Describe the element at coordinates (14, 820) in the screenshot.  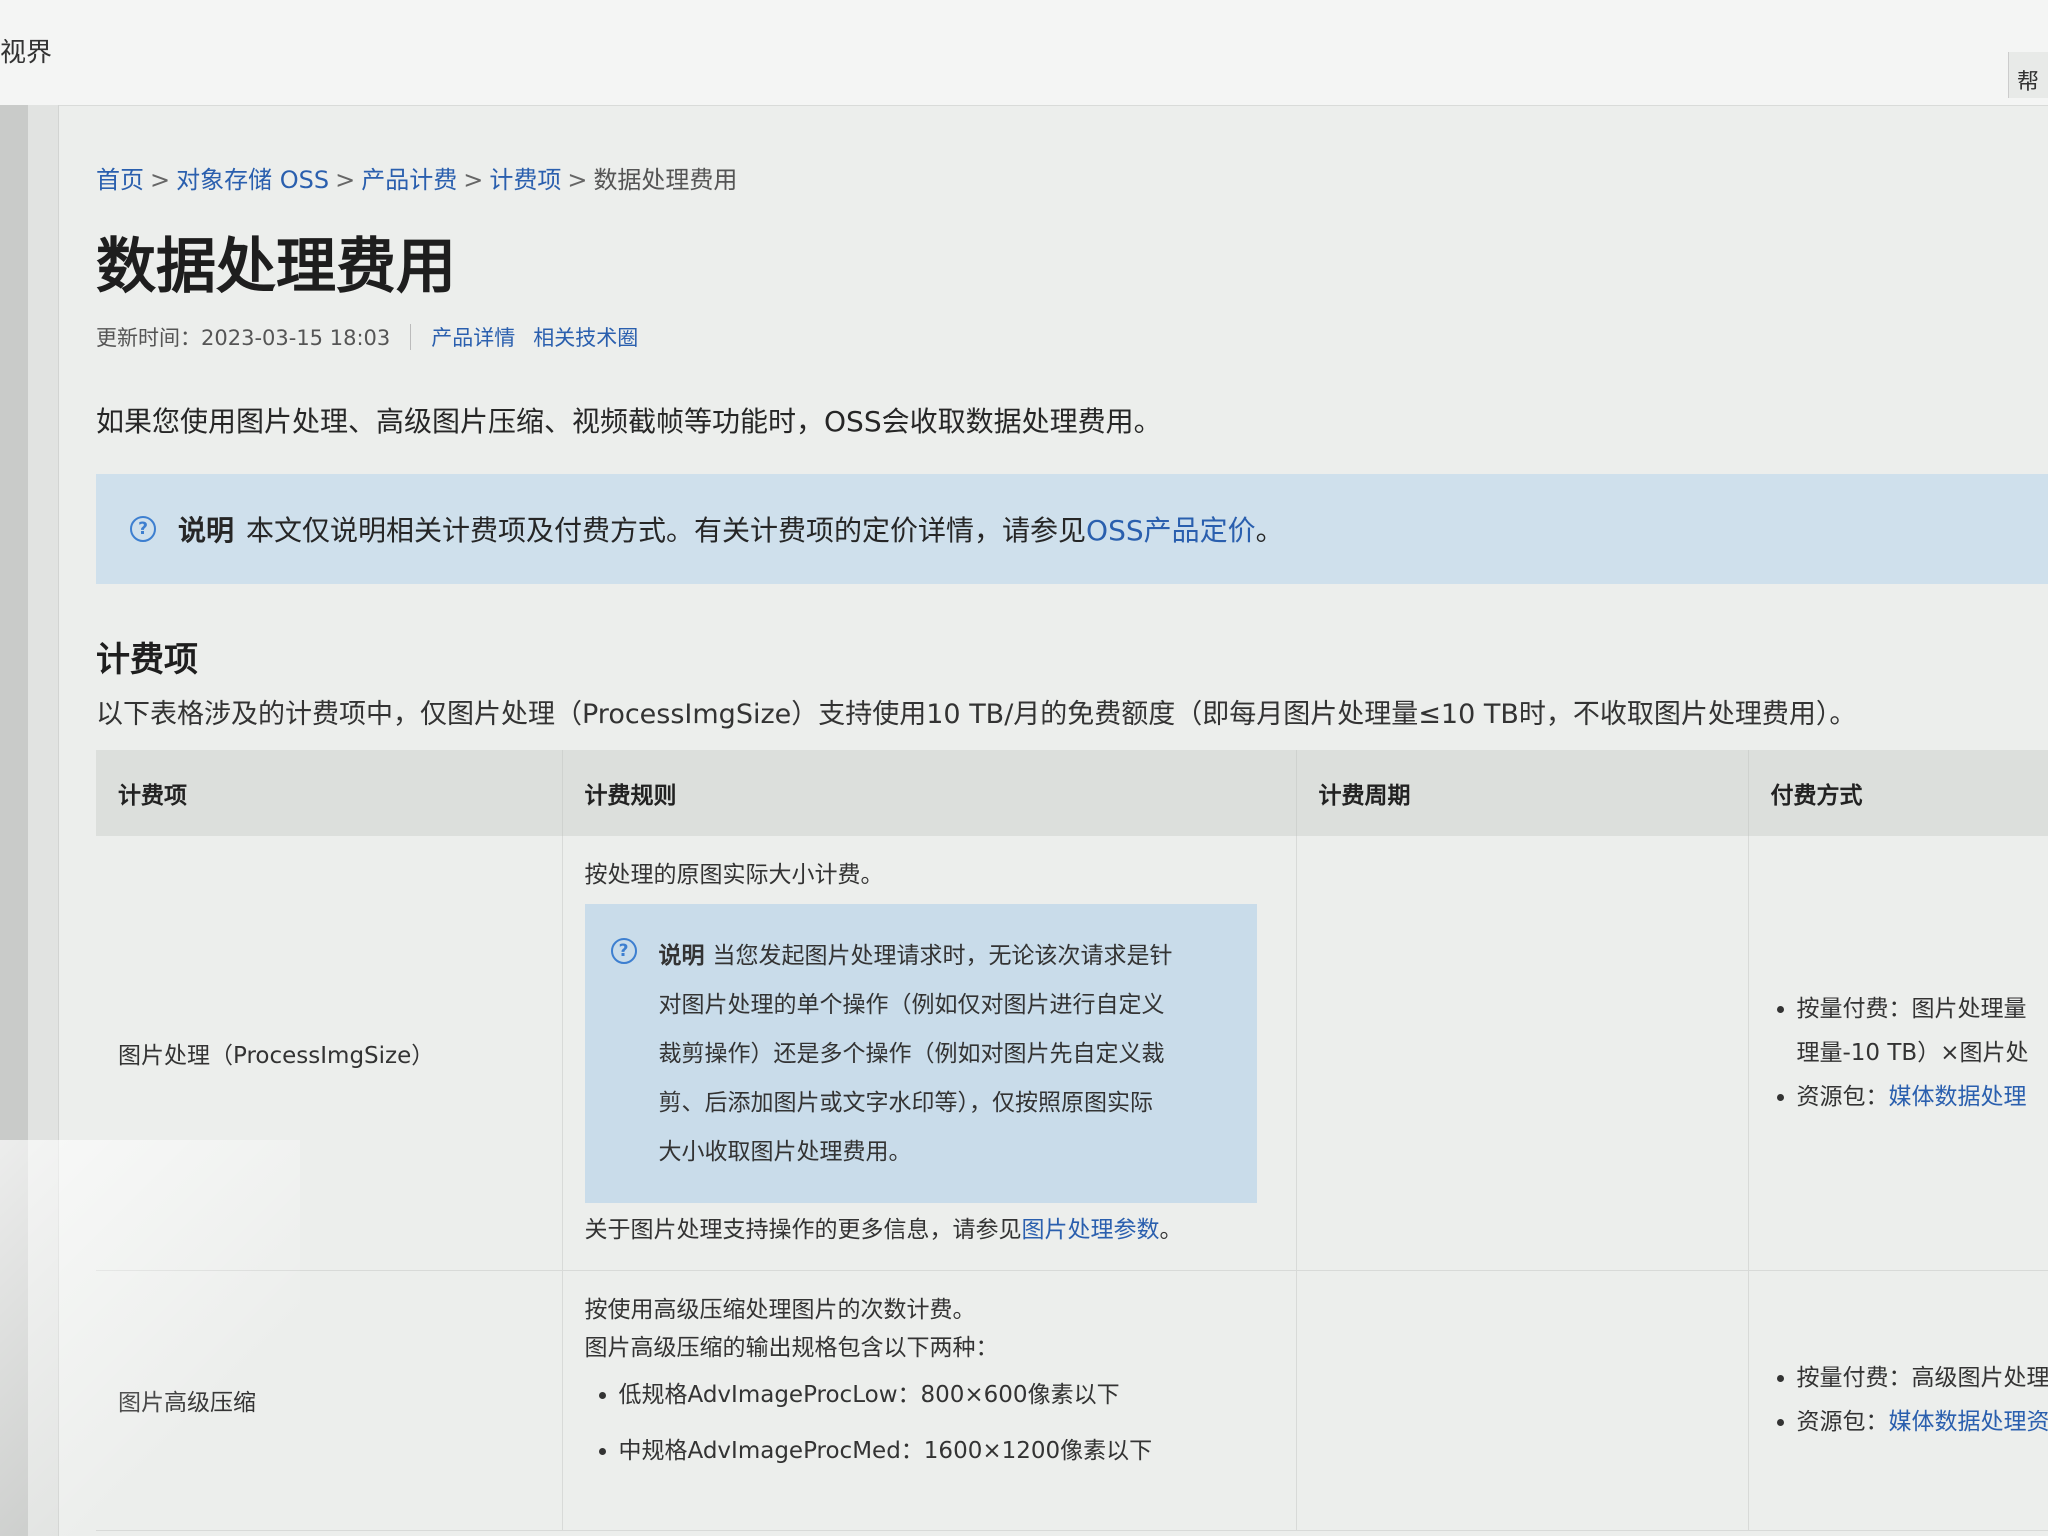
I see `left-rail` at that location.